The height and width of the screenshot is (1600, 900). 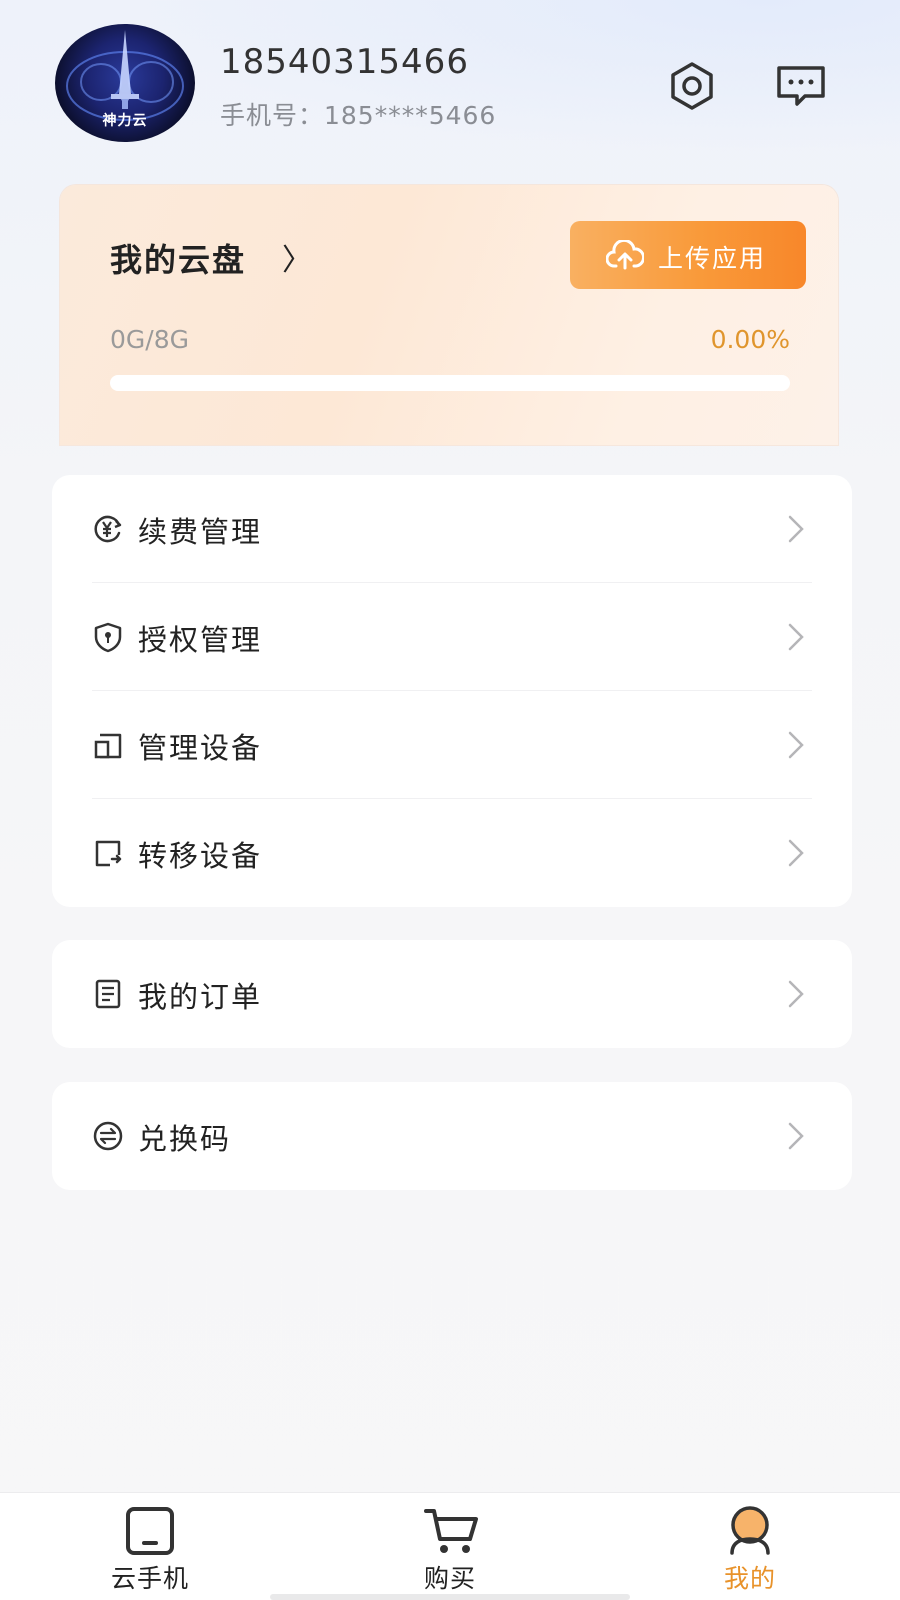 What do you see at coordinates (450, 383) in the screenshot?
I see `storage-progress-bar` at bounding box center [450, 383].